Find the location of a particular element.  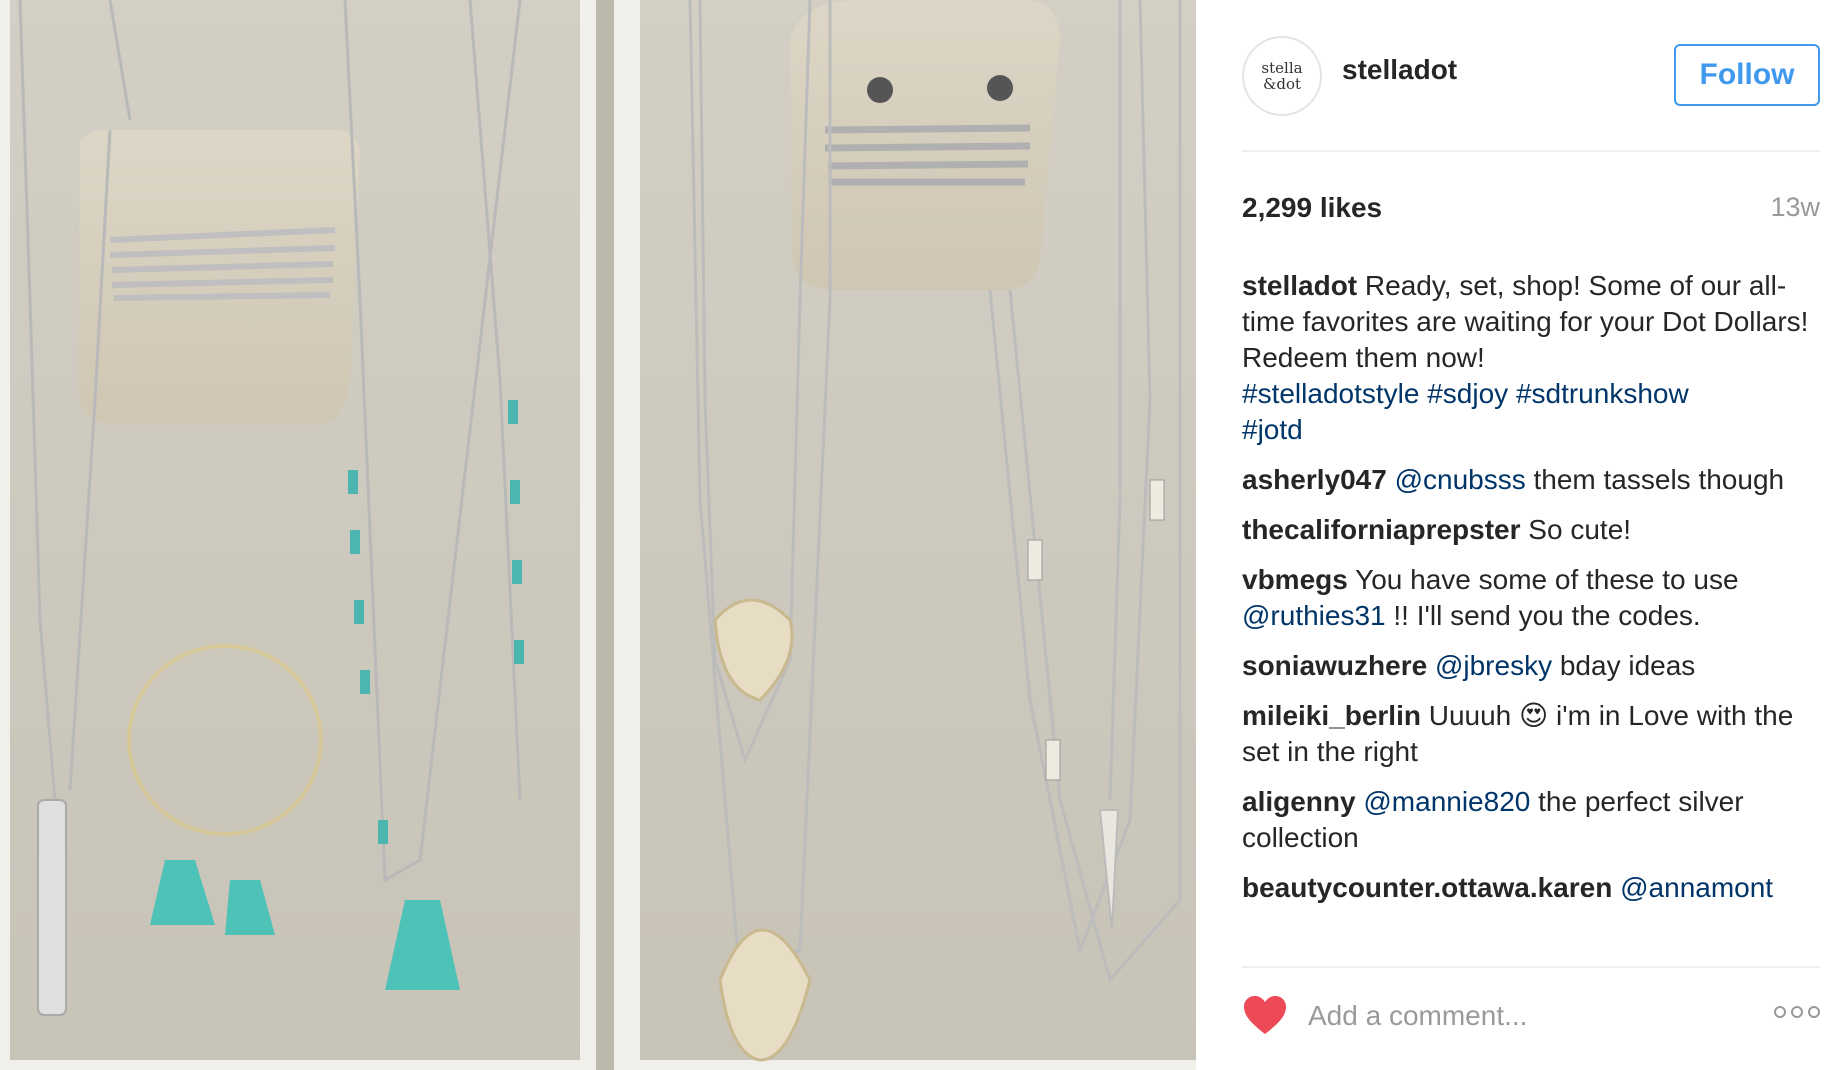

comment-item: thecaliforniaprepster So cute! is located at coordinates (1531, 530).